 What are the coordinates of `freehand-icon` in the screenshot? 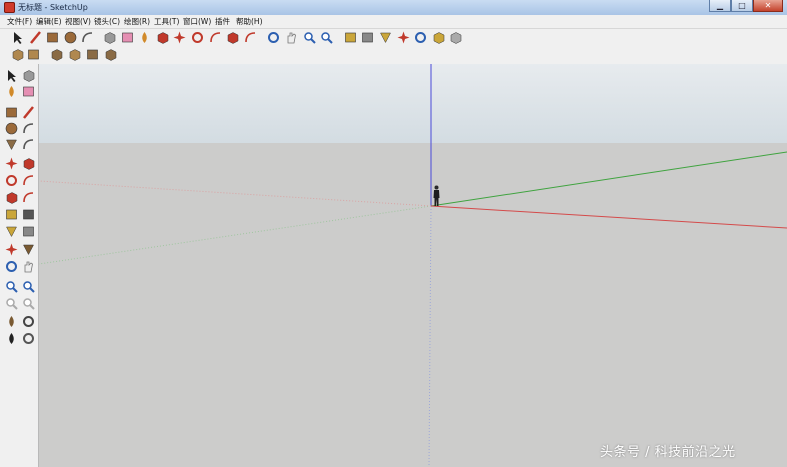 It's located at (28, 144).